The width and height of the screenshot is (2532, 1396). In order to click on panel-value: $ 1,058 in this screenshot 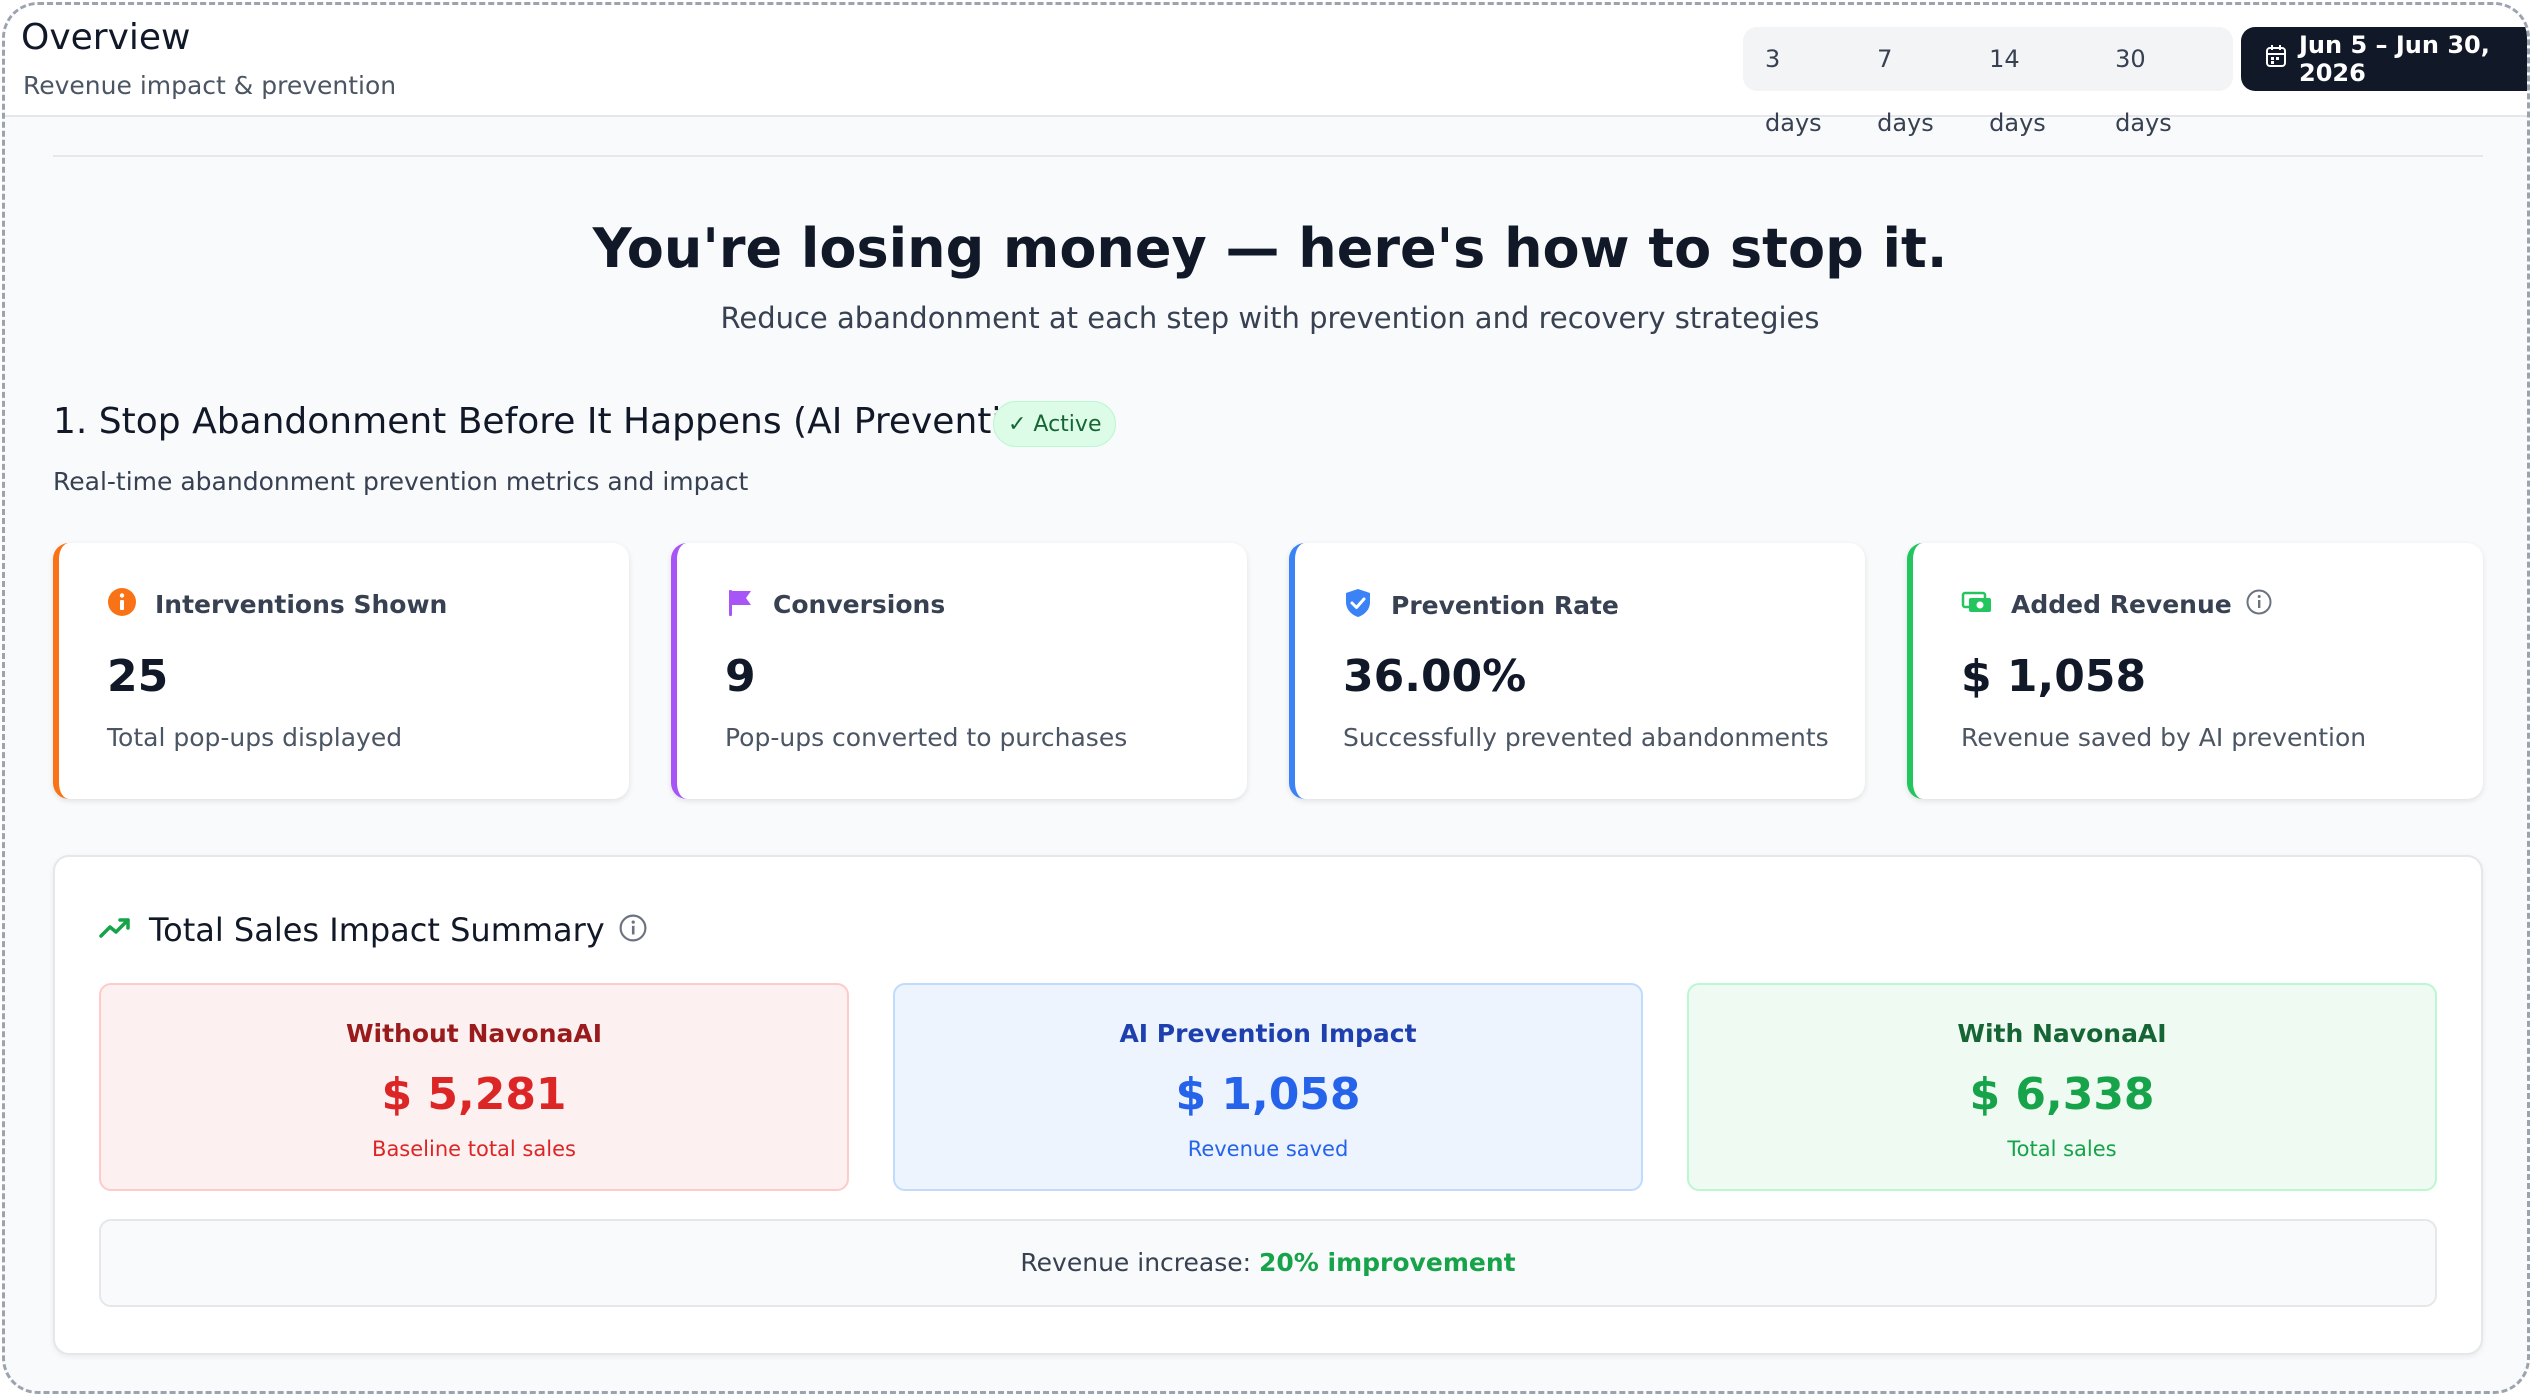, I will do `click(1268, 1094)`.